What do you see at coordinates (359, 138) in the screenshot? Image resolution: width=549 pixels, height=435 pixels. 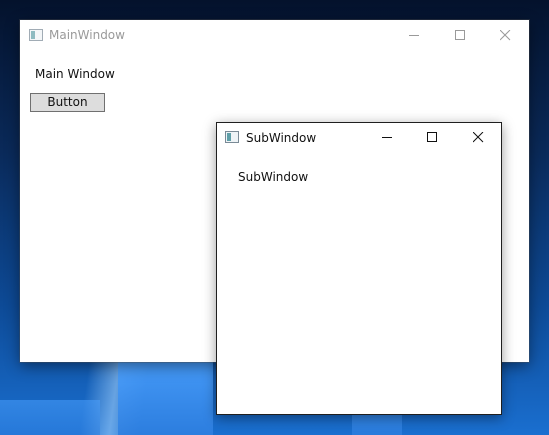 I see `sub-window-titlebar: SubWindow` at bounding box center [359, 138].